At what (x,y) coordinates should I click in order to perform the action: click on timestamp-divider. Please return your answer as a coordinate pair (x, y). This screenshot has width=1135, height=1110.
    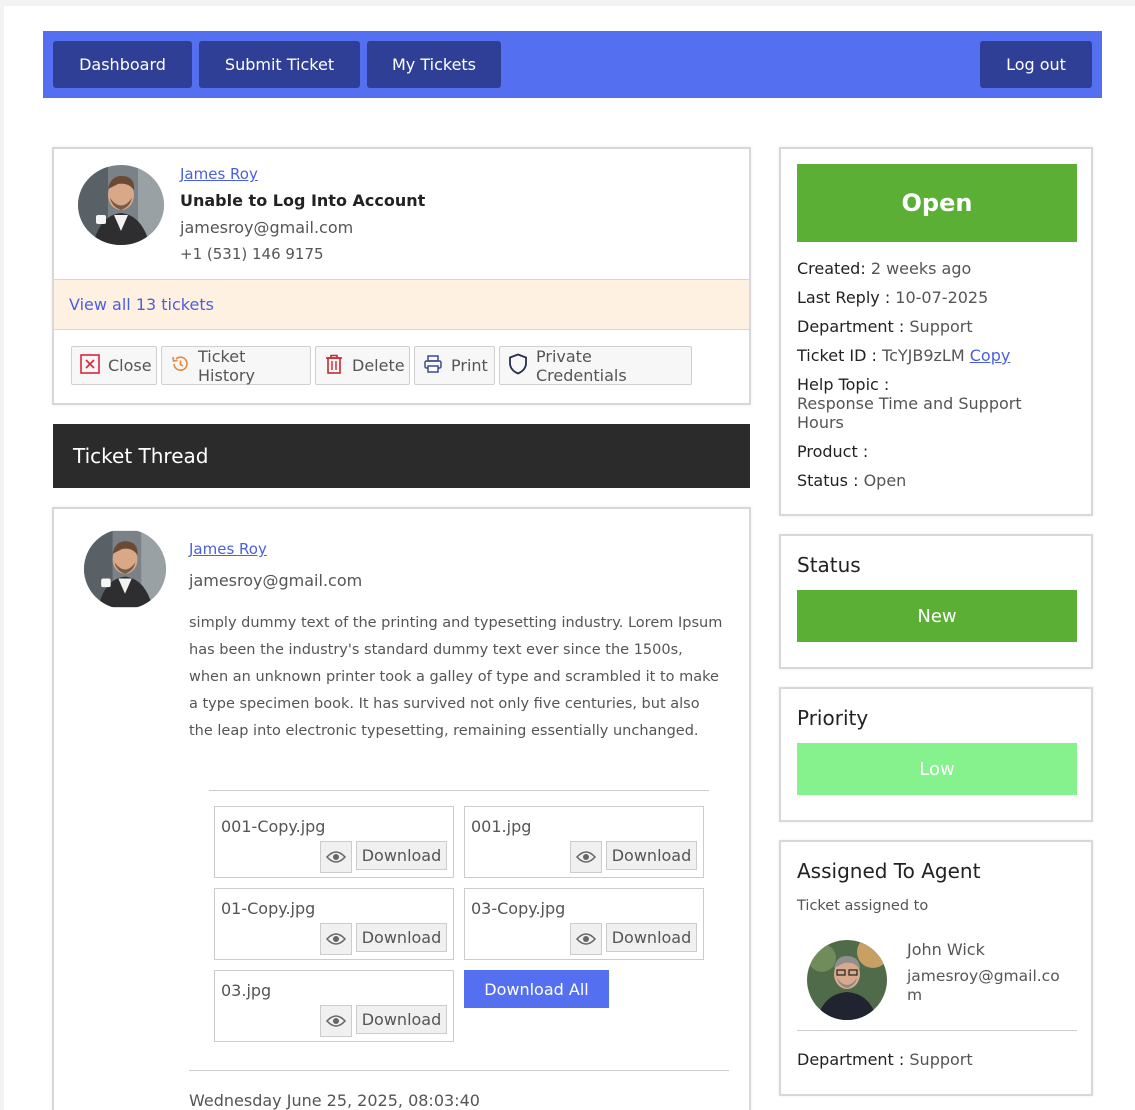
    Looking at the image, I should click on (459, 1070).